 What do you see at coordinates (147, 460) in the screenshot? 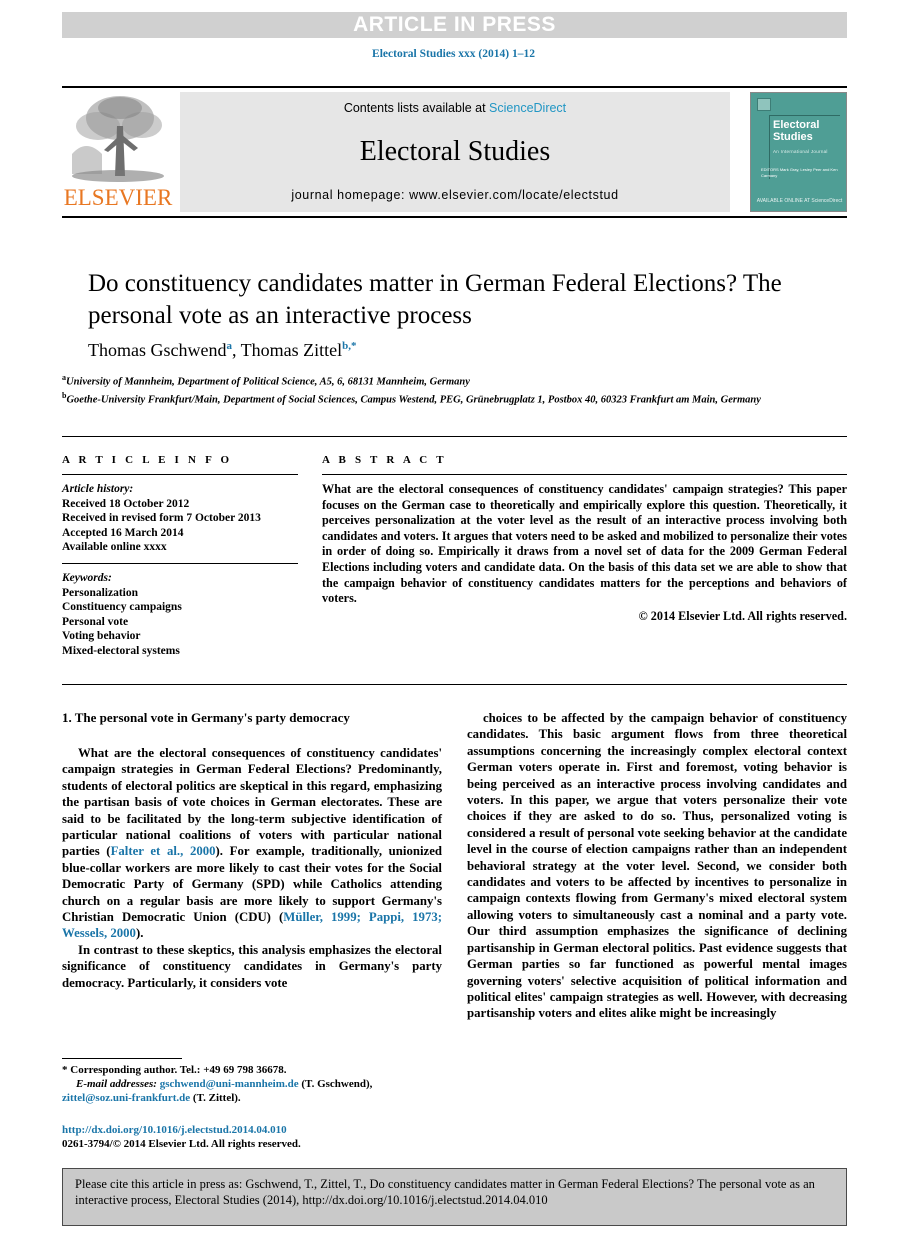
I see `article-info-heading: A R T I C L E I N F O` at bounding box center [147, 460].